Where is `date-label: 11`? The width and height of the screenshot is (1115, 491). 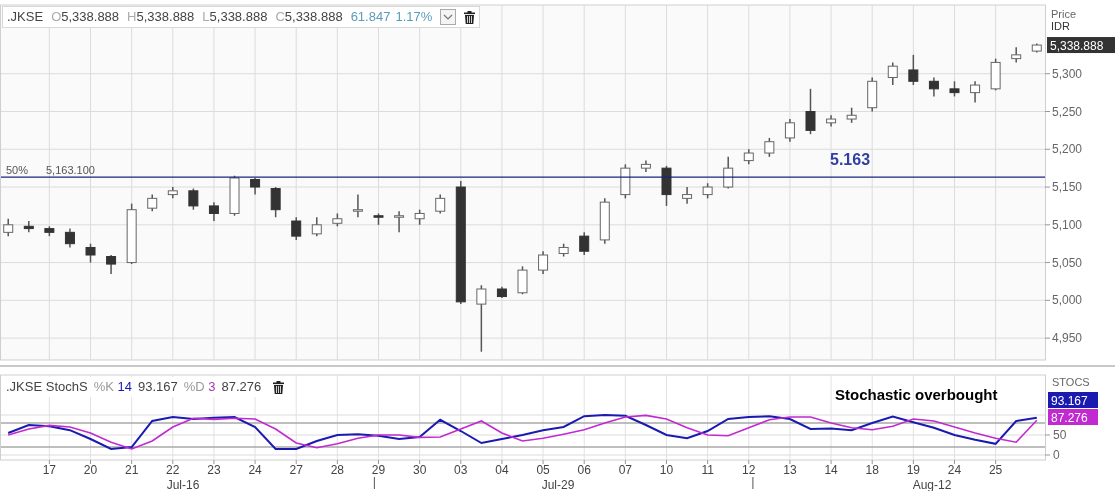 date-label: 11 is located at coordinates (707, 470).